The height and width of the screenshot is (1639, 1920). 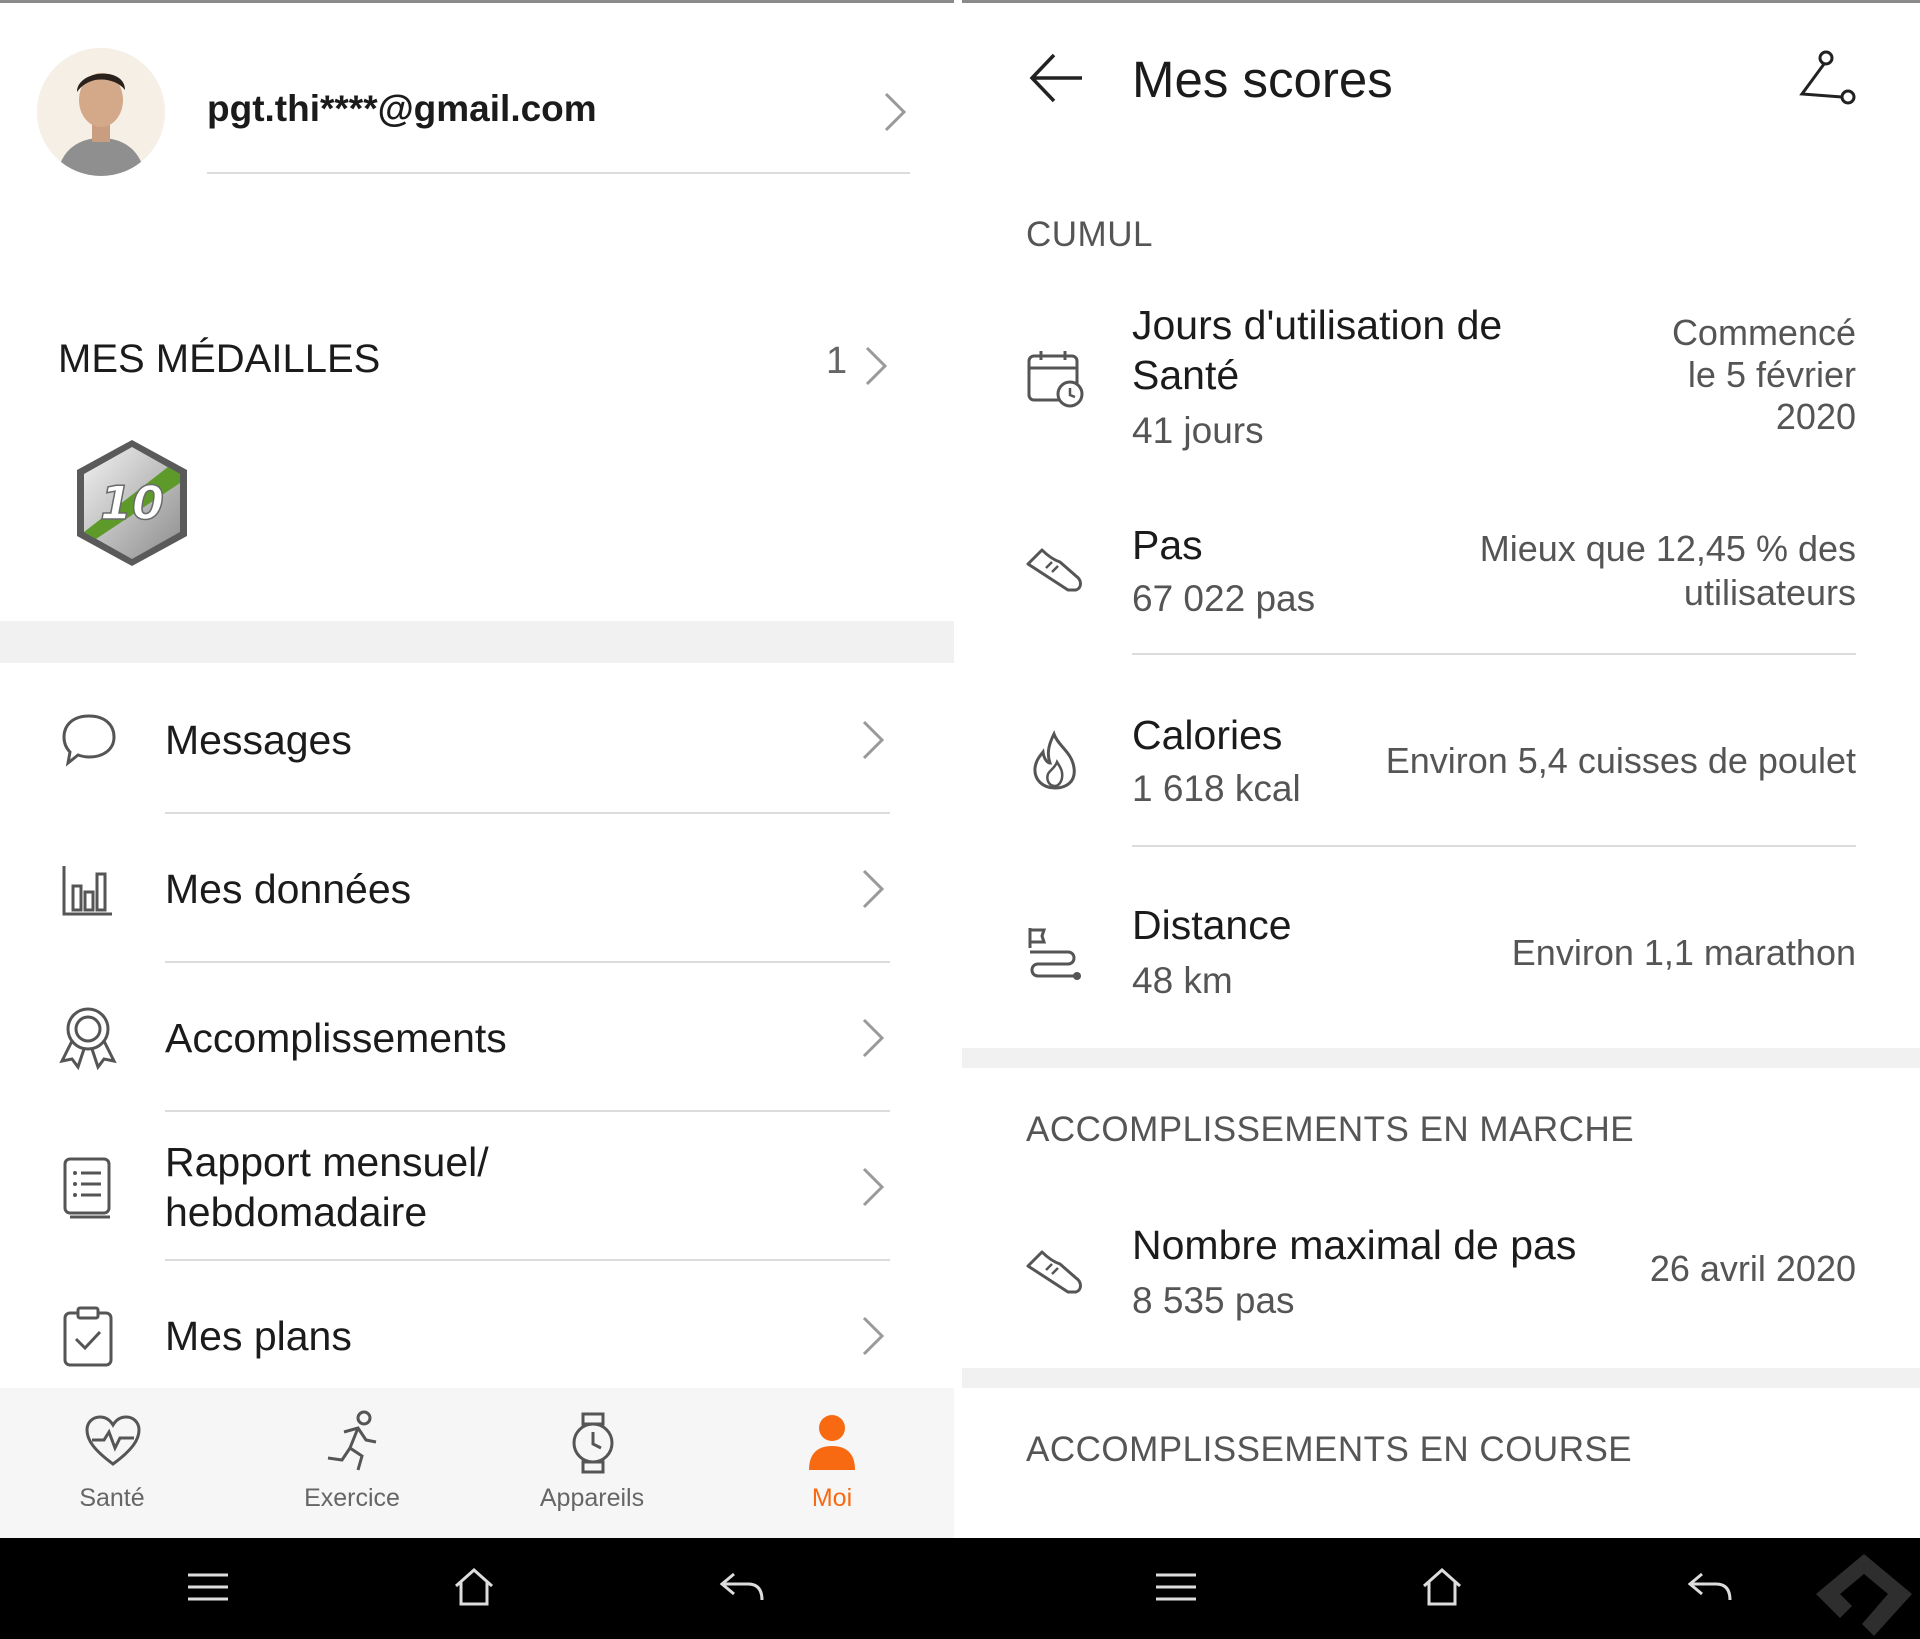 I want to click on menu-item-label: Mes plans, so click(x=258, y=1336).